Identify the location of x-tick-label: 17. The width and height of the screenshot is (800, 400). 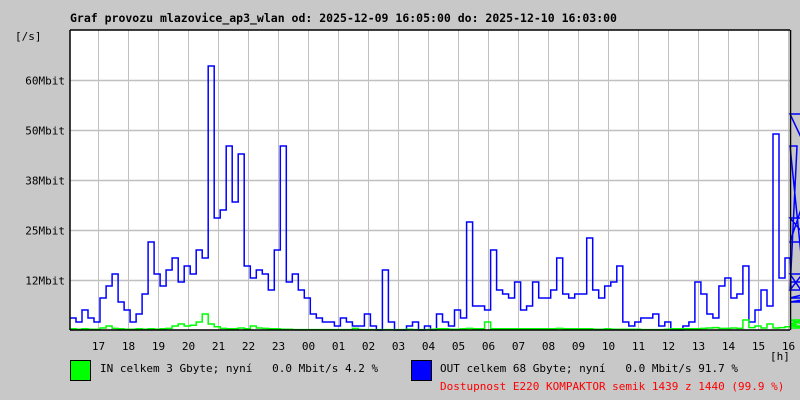
(98, 346).